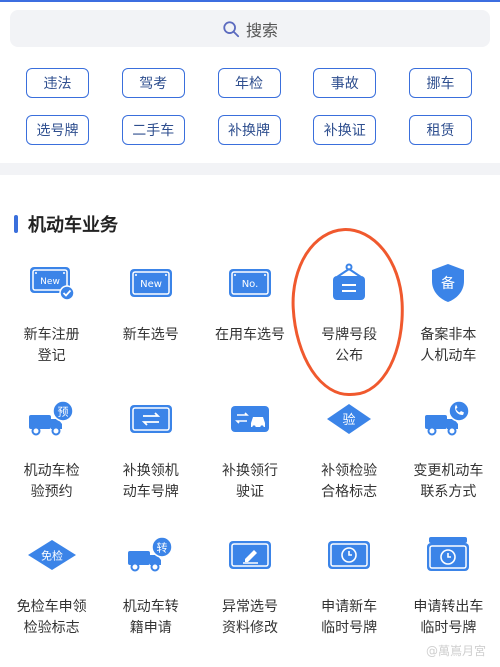 The image size is (500, 667). What do you see at coordinates (57, 130) in the screenshot?
I see `chip-select-plate: 选号牌` at bounding box center [57, 130].